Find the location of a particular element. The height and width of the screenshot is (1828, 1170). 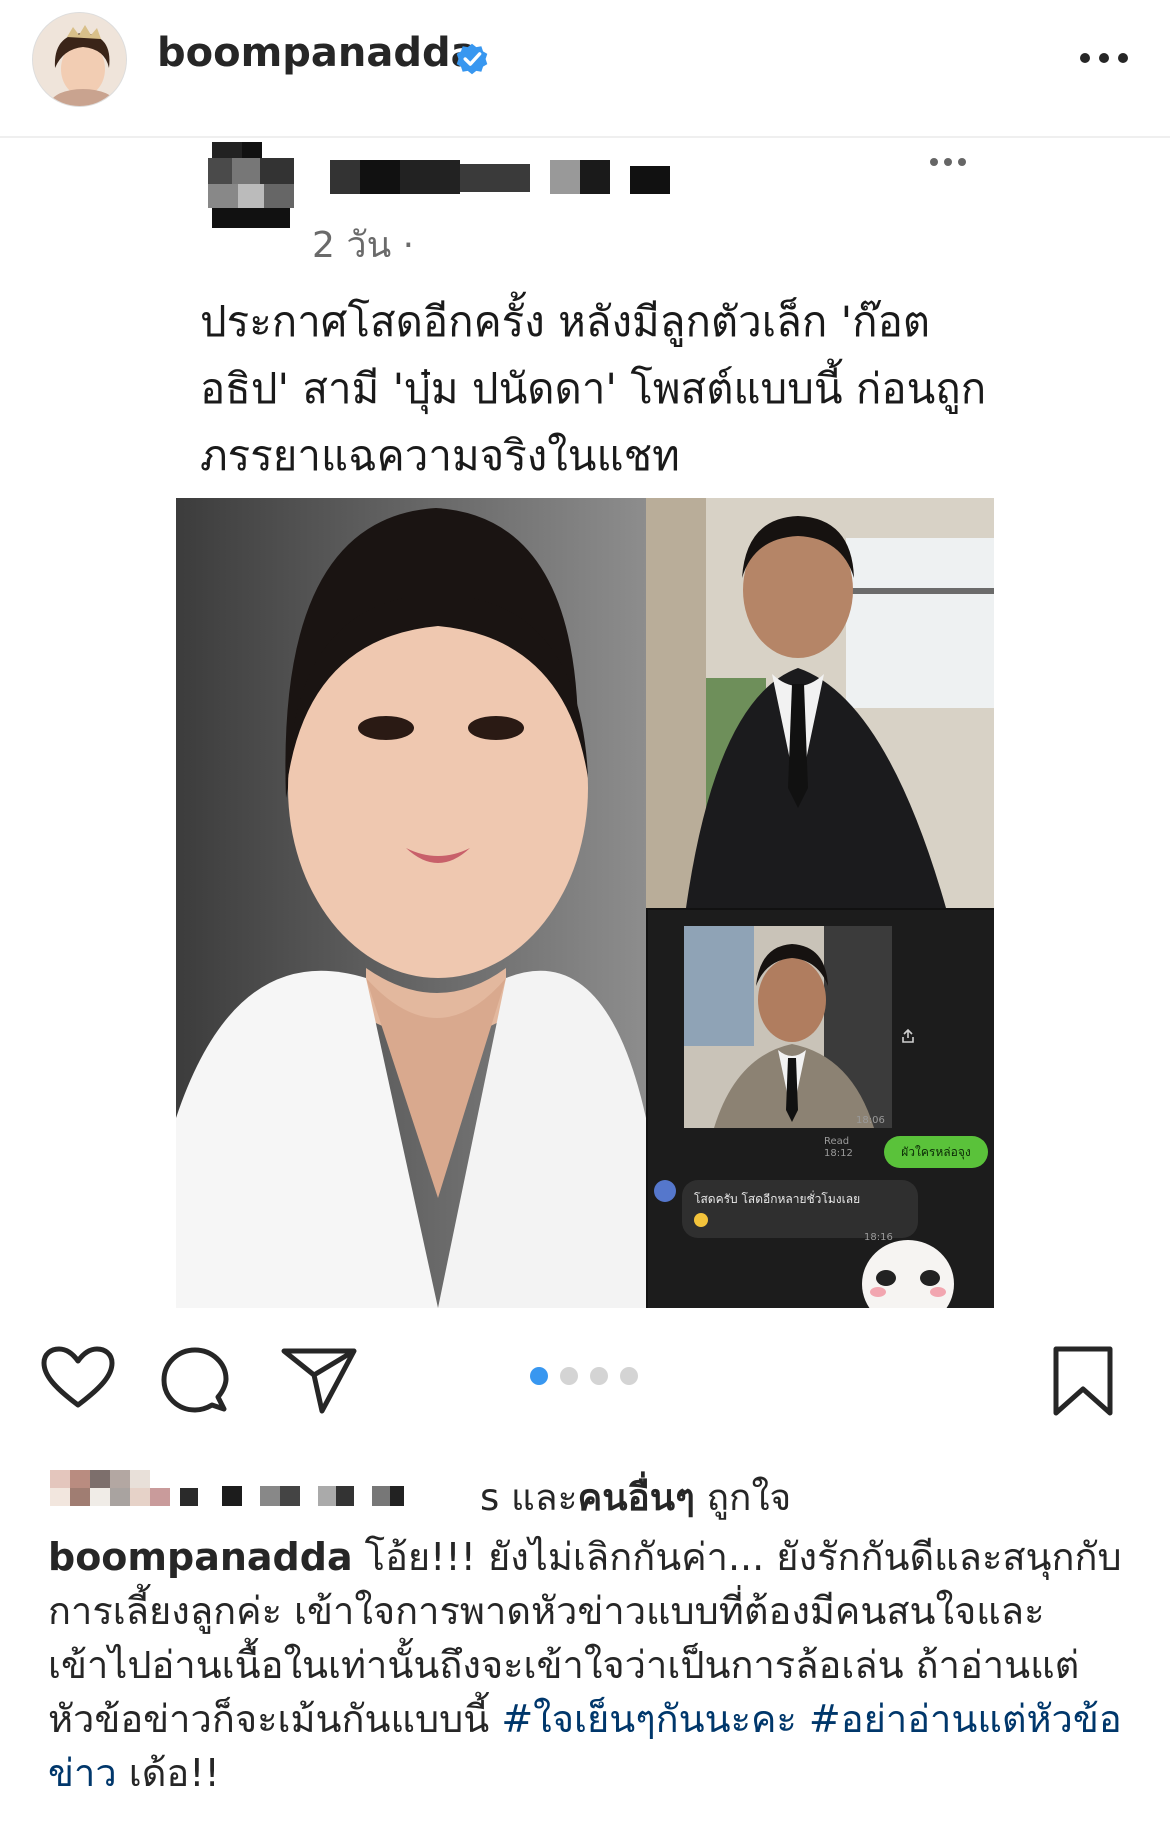

likes-row: s และคนอื่นๆ ถูกใจ is located at coordinates (590, 1491).